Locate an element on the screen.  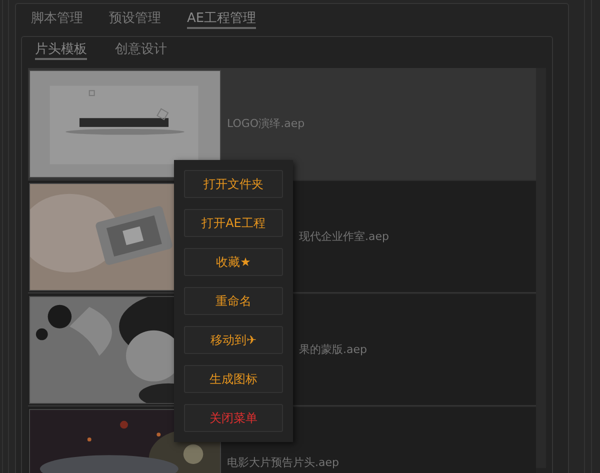
file-name: 果的蒙版.aep is located at coordinates (333, 349).